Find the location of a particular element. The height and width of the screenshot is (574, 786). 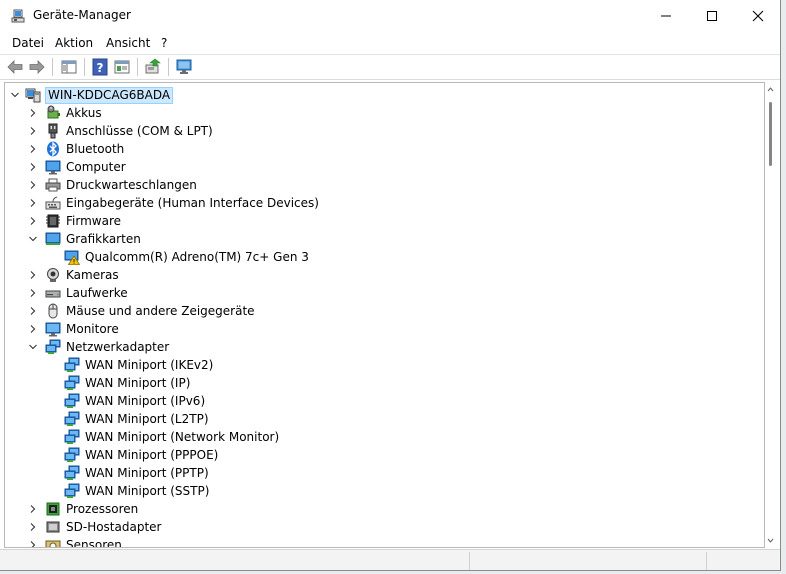

tree-item: Monitore is located at coordinates (375, 329).